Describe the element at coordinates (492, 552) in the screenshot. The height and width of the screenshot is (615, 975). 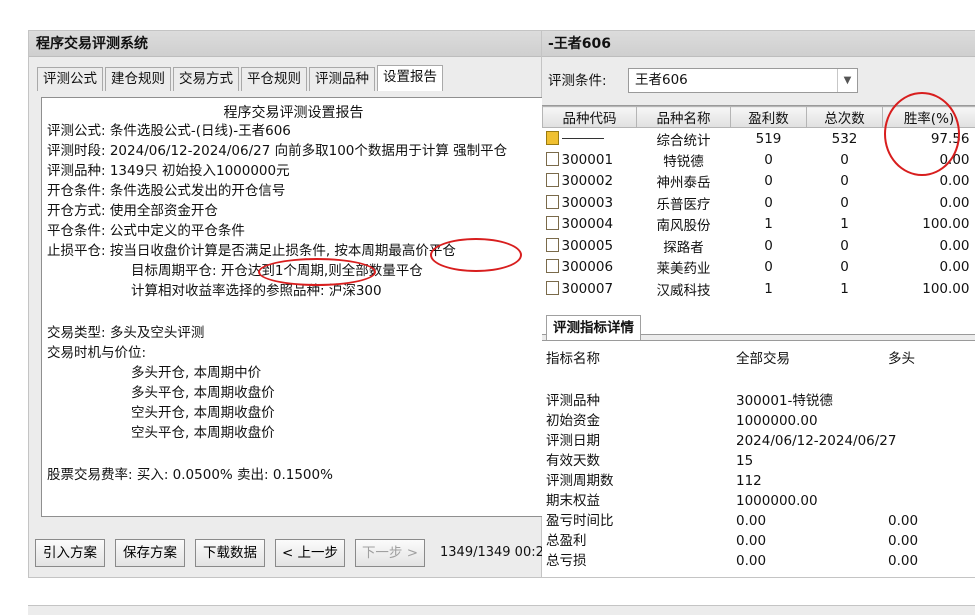
I see `progress-counter: 1349/1349 00:2` at that location.